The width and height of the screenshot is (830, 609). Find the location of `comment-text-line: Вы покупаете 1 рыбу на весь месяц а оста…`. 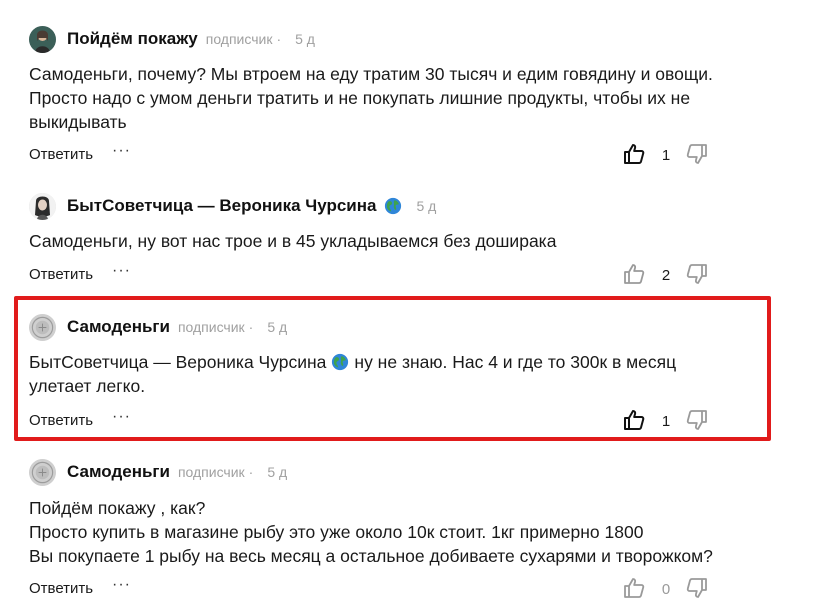

comment-text-line: Вы покупаете 1 рыбу на весь месяц а оста… is located at coordinates (371, 556).